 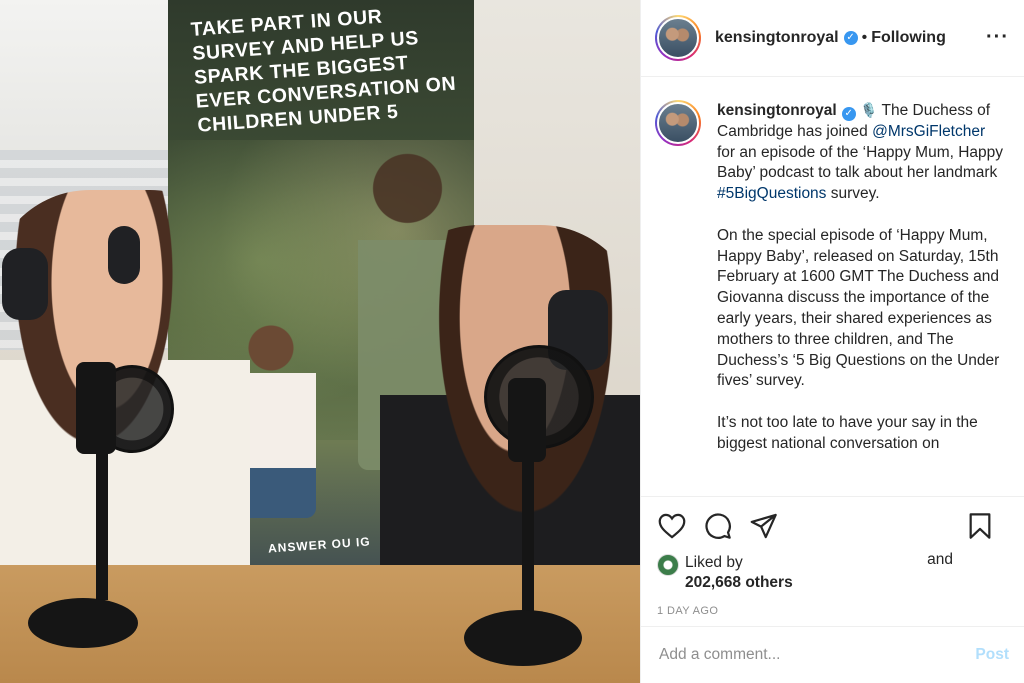 I want to click on likes-summary: Liked by 202,668 others, so click(x=833, y=573).